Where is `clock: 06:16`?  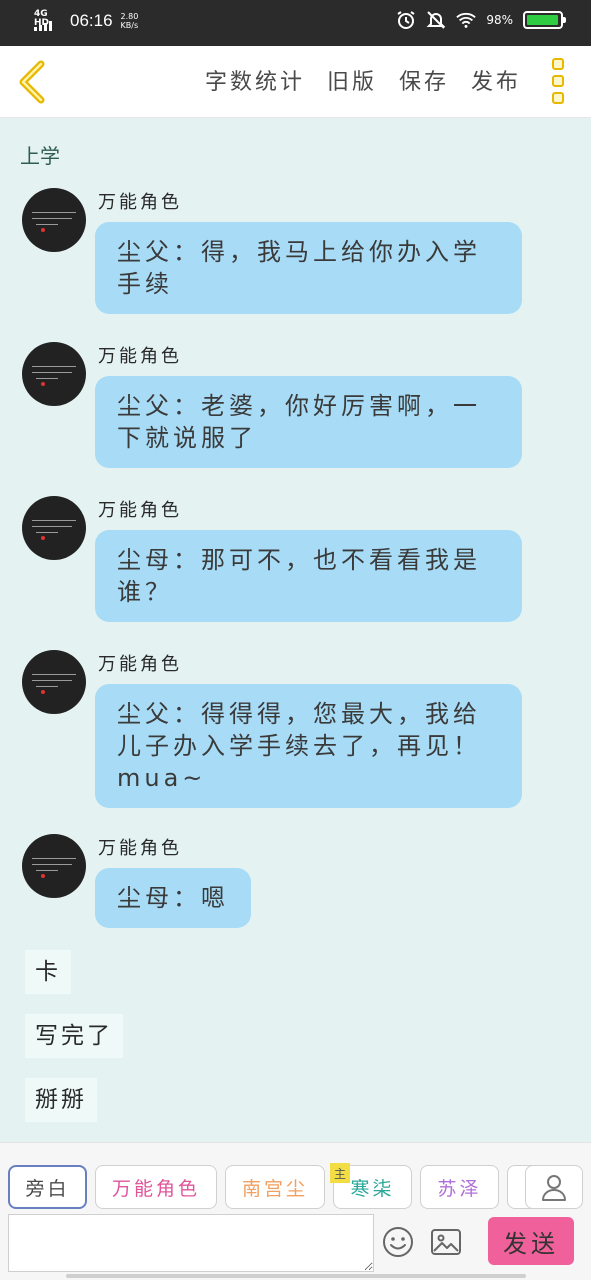
clock: 06:16 is located at coordinates (91, 20).